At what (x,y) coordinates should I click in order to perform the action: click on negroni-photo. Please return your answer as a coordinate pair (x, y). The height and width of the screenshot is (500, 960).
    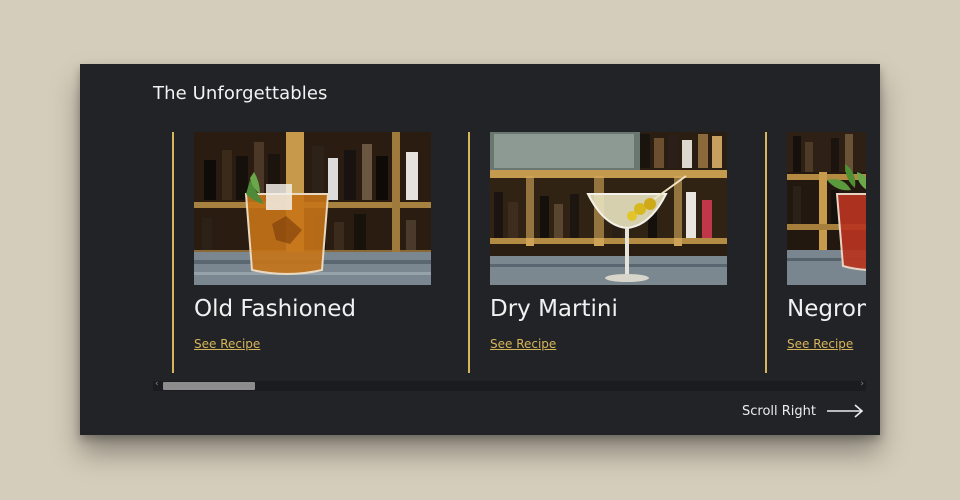
    Looking at the image, I should click on (826, 208).